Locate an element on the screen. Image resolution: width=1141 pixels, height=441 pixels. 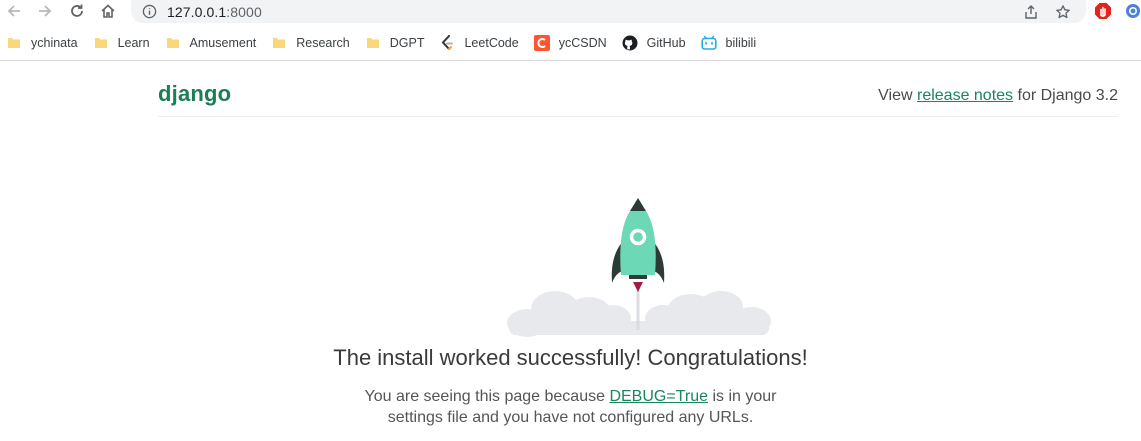
bookmark-star-icon is located at coordinates (1063, 12).